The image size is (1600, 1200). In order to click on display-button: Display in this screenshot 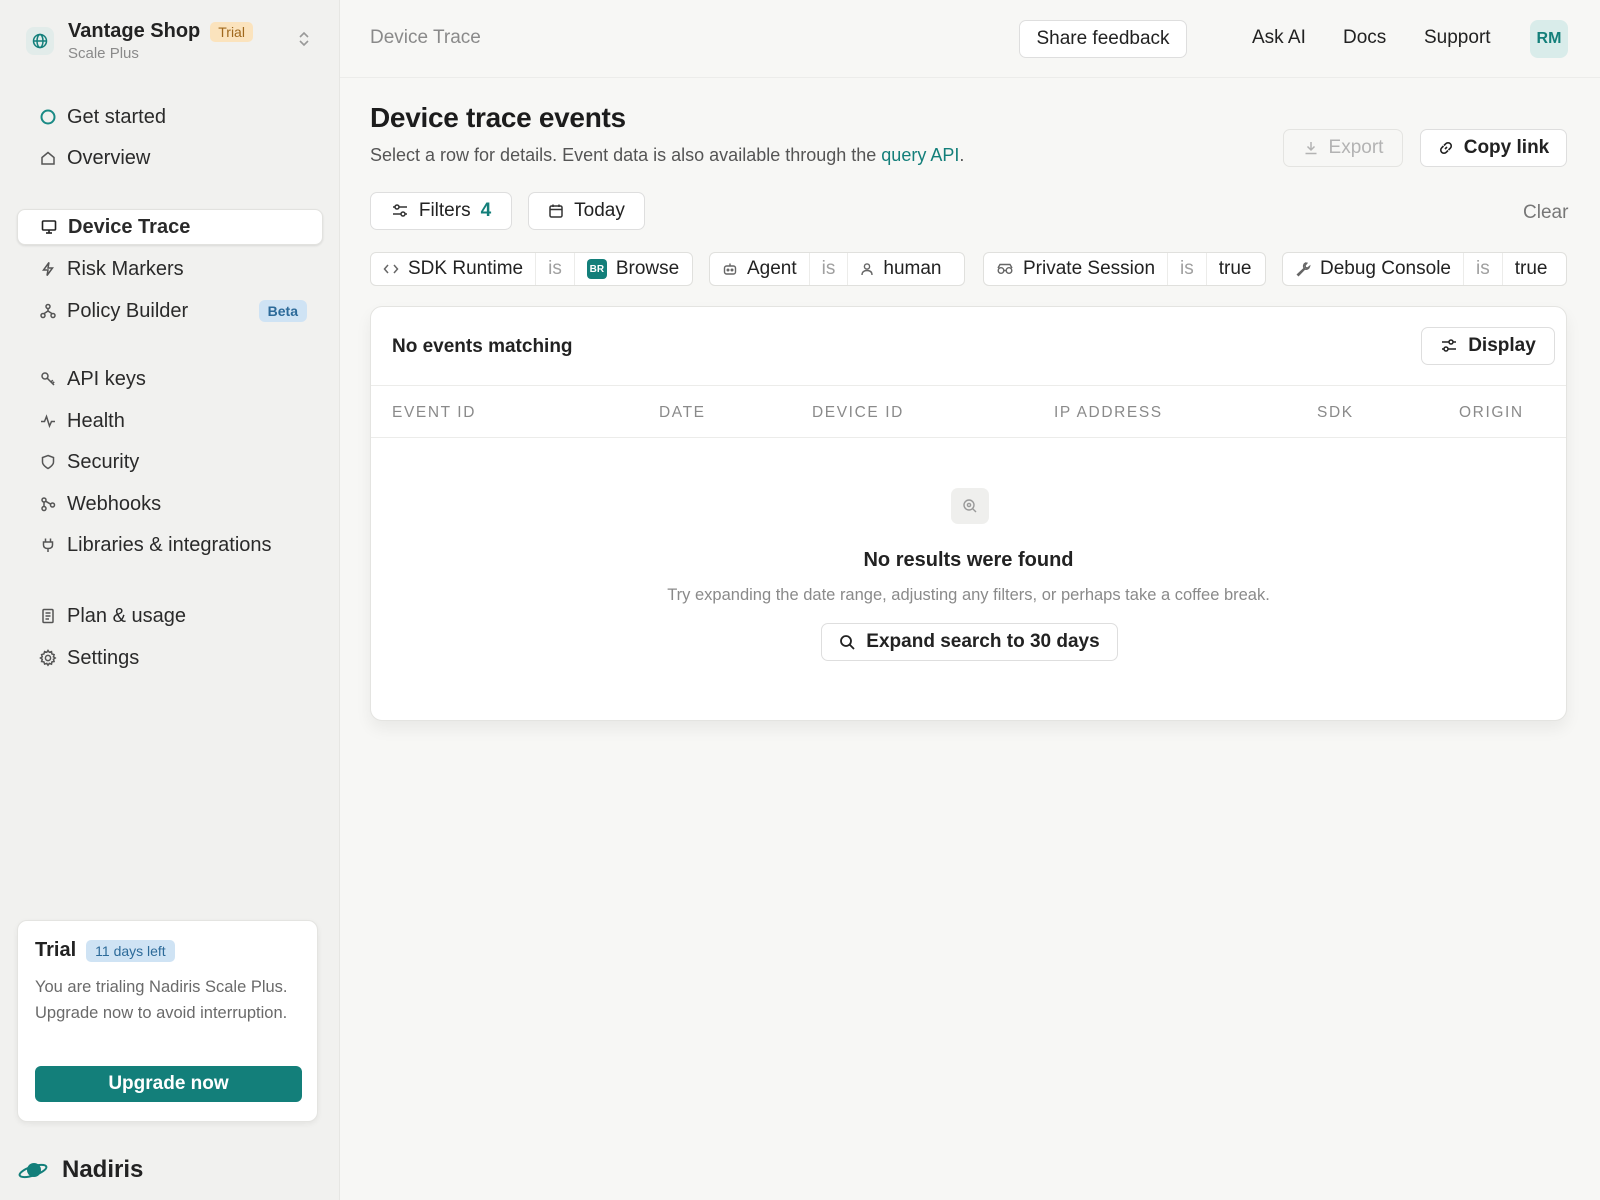, I will do `click(1488, 346)`.